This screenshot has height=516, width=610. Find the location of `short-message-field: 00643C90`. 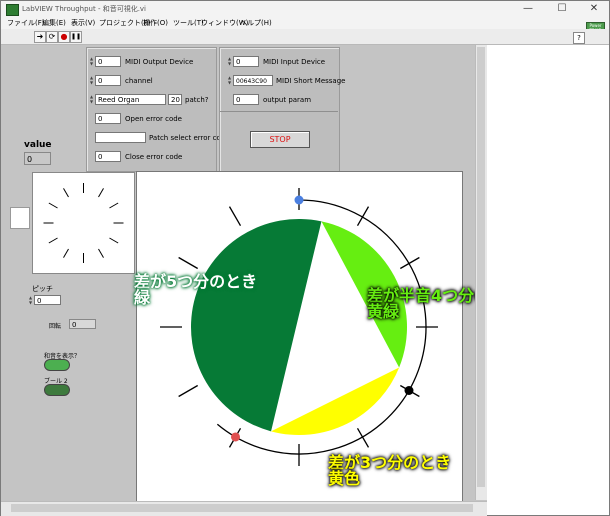

short-message-field: 00643C90 is located at coordinates (253, 80).